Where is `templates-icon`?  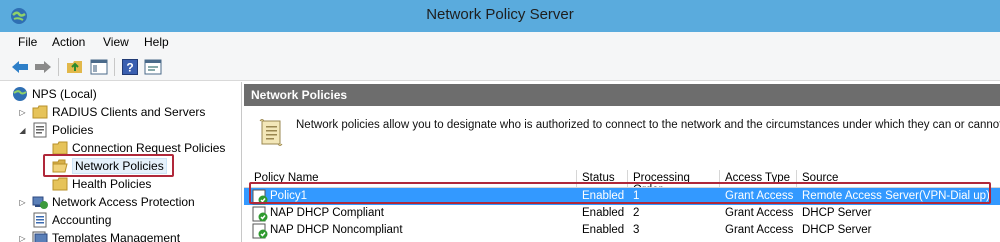
templates-icon is located at coordinates (40, 236).